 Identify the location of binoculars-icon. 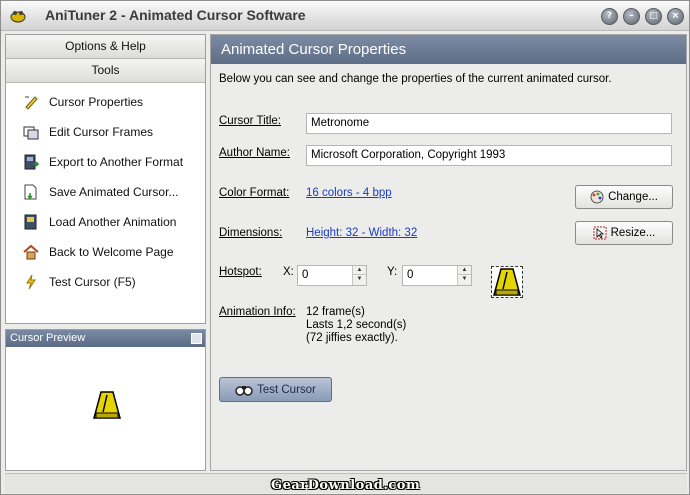
(244, 390).